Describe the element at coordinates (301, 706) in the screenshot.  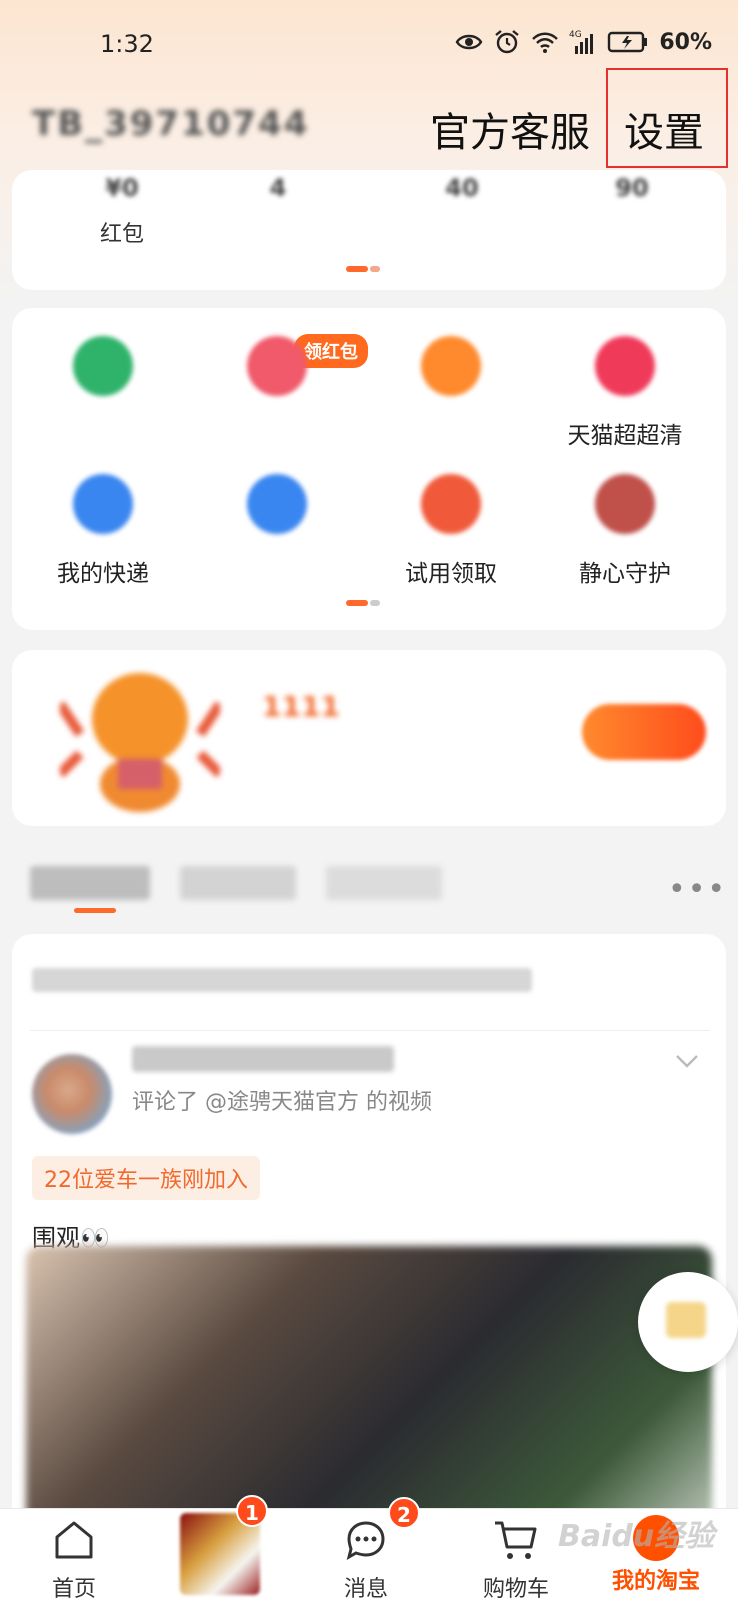
I see `promo-title: 1111` at that location.